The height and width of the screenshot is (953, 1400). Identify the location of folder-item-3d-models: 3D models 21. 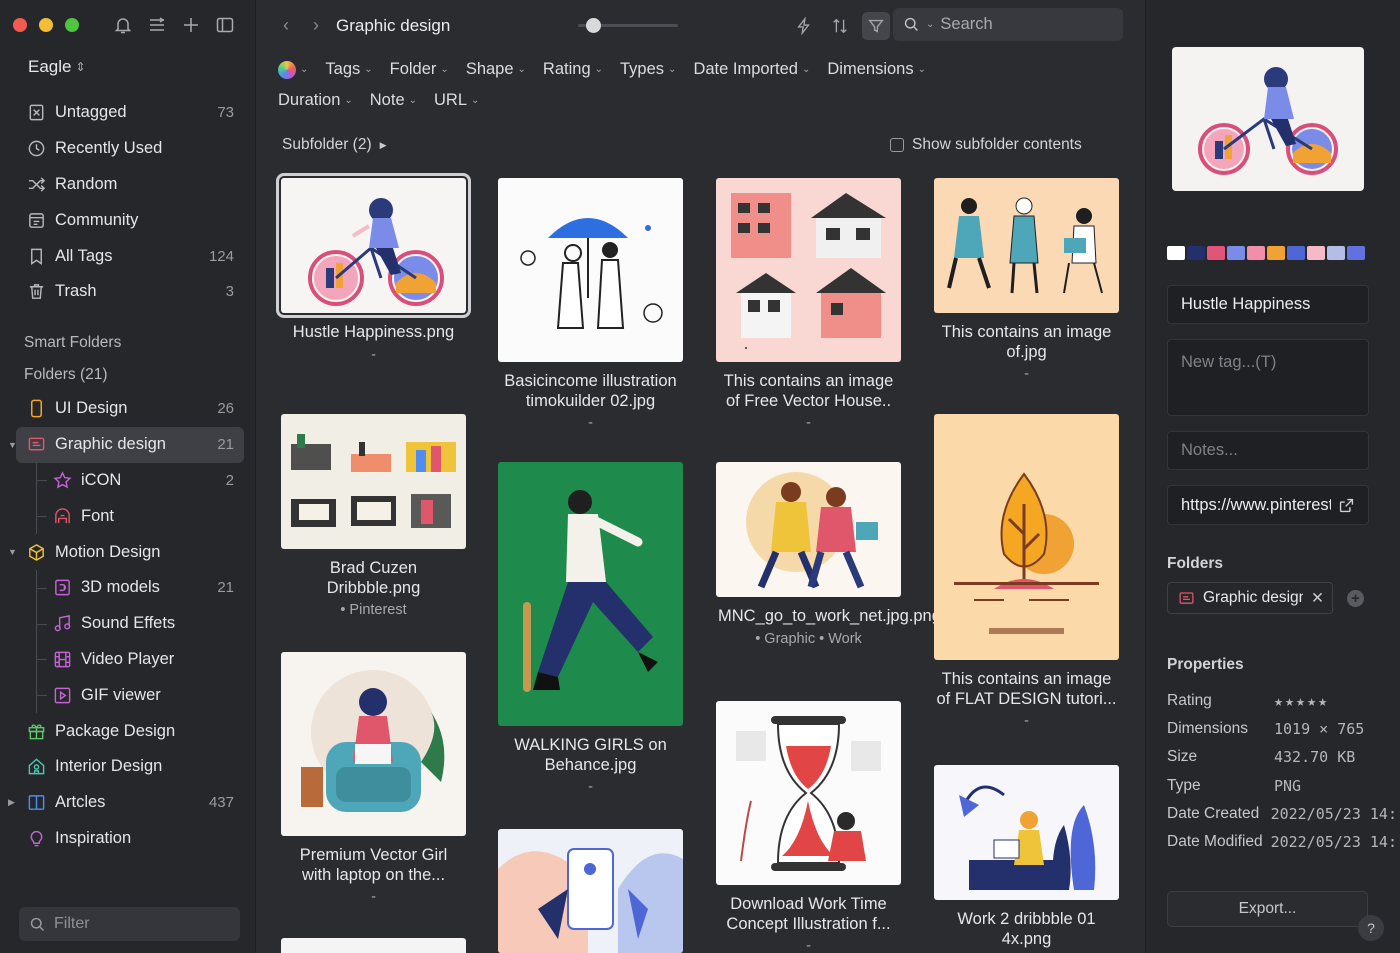
(130, 587).